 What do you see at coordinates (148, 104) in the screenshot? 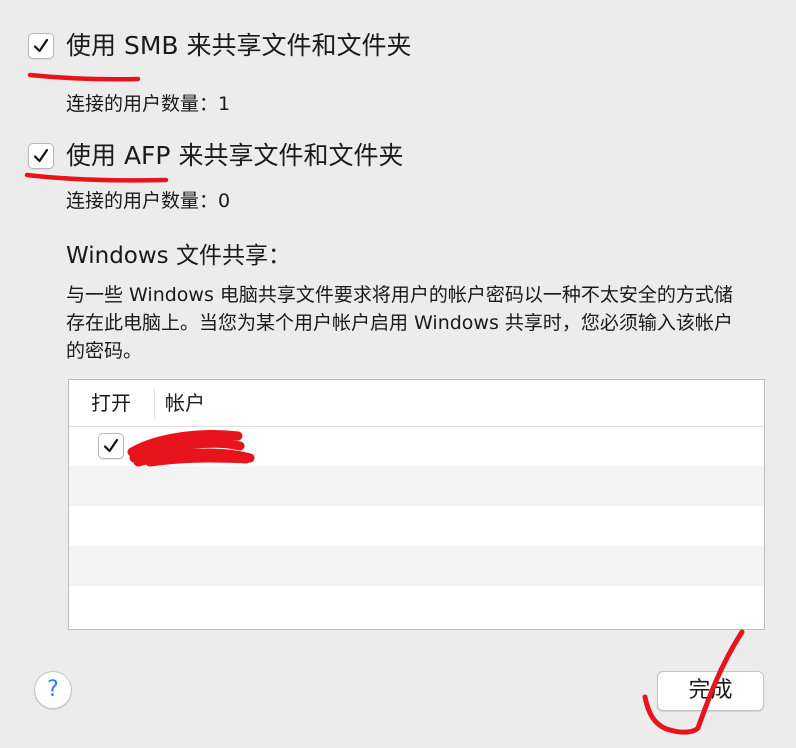
I see `smb-connected-users: 连接的用户数量：1` at bounding box center [148, 104].